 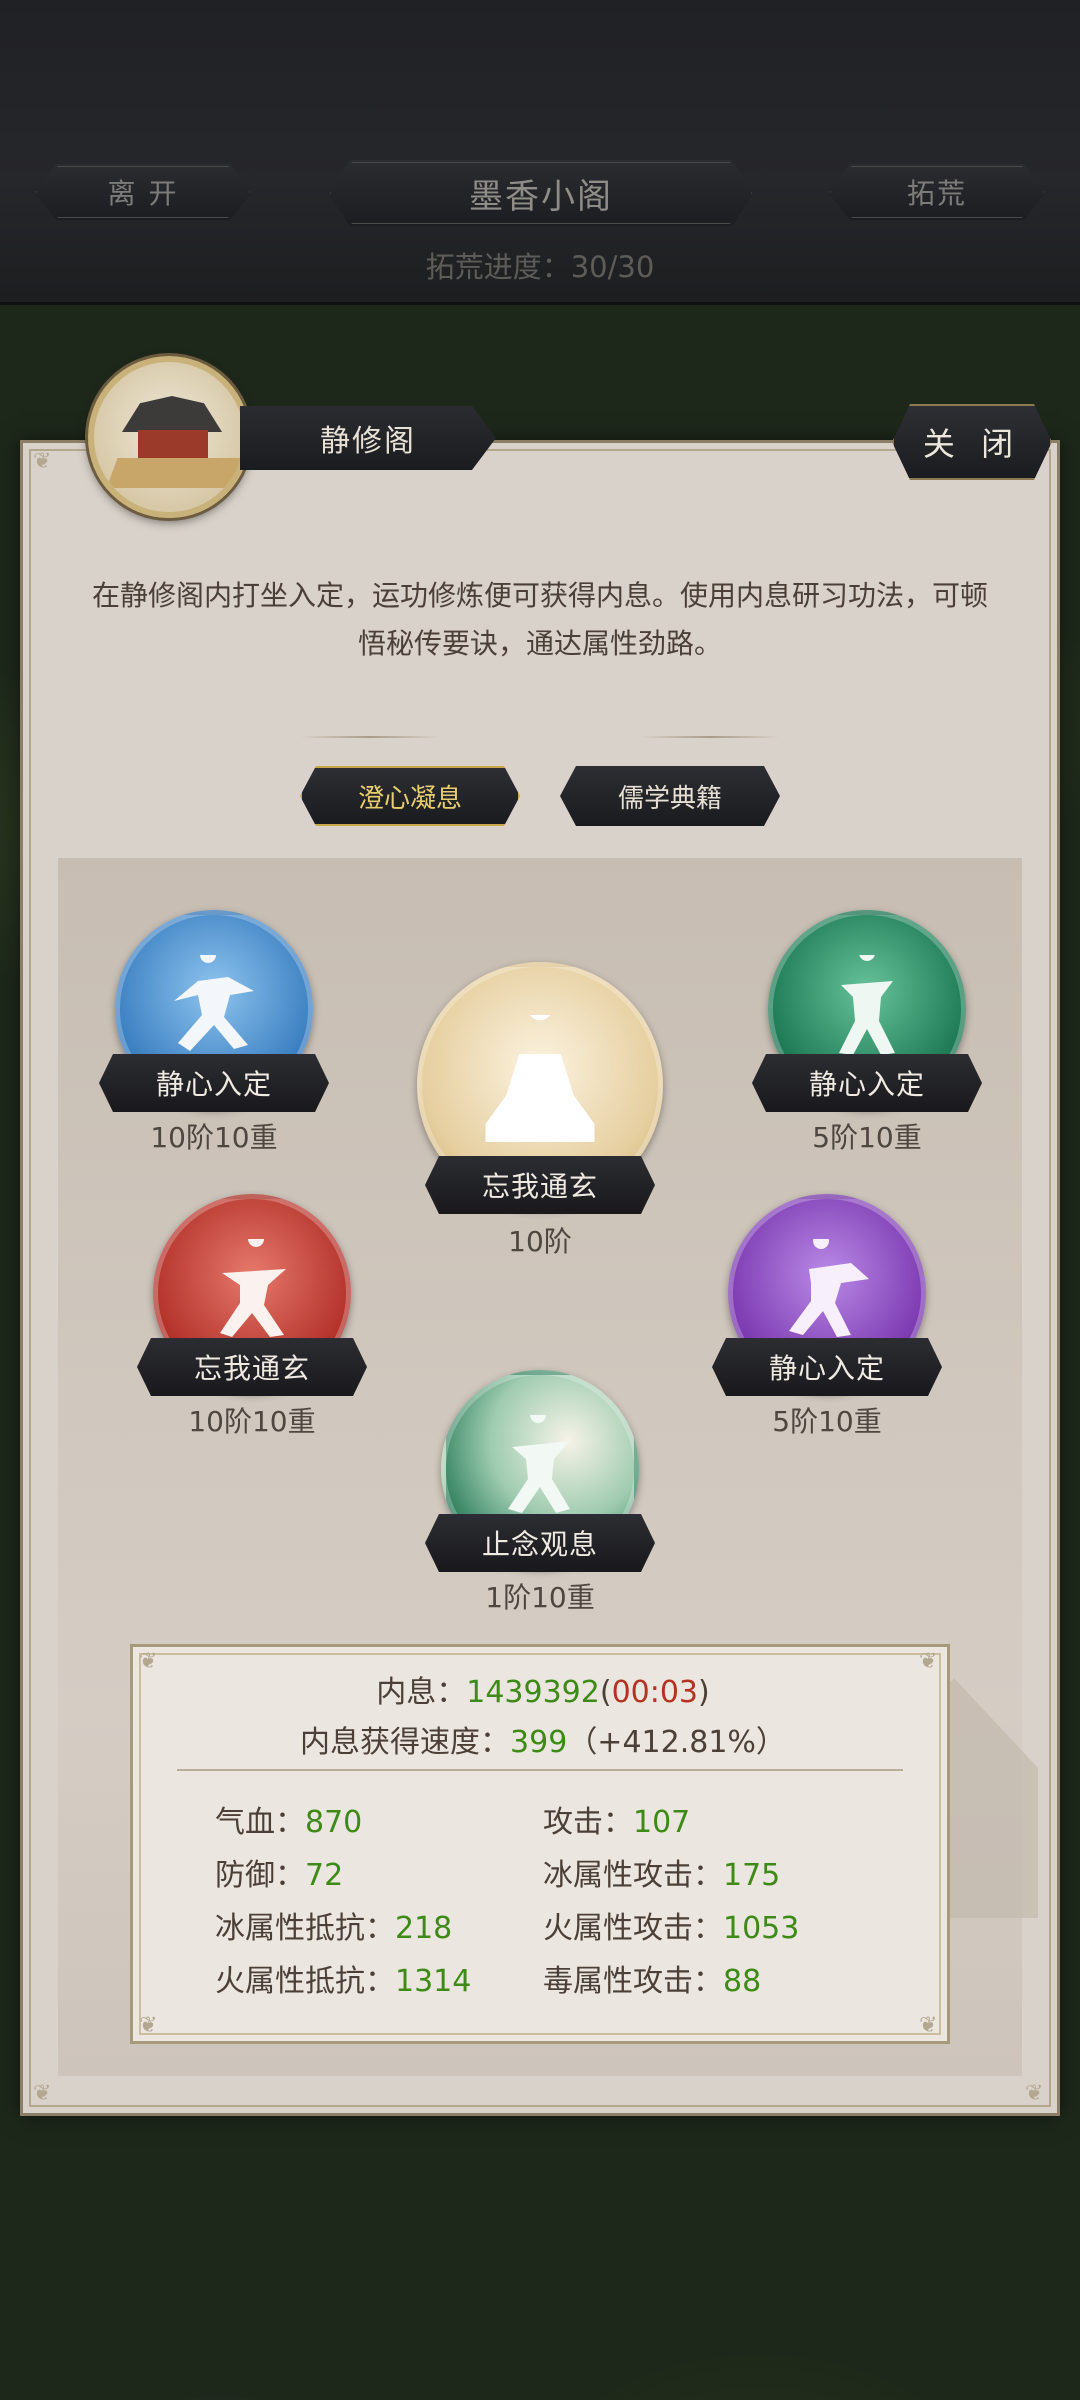 I want to click on location-title-text: 墨香小阁, so click(x=541, y=196).